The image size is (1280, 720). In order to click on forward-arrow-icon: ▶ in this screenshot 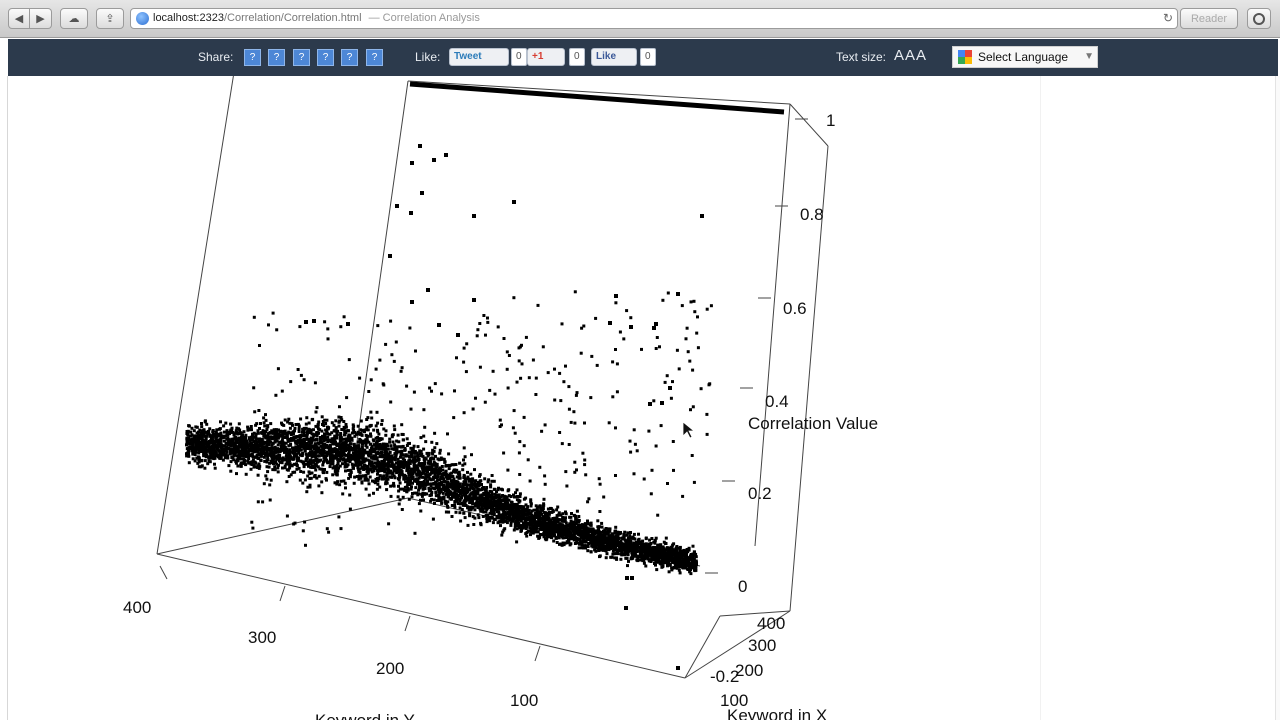, I will do `click(41, 18)`.